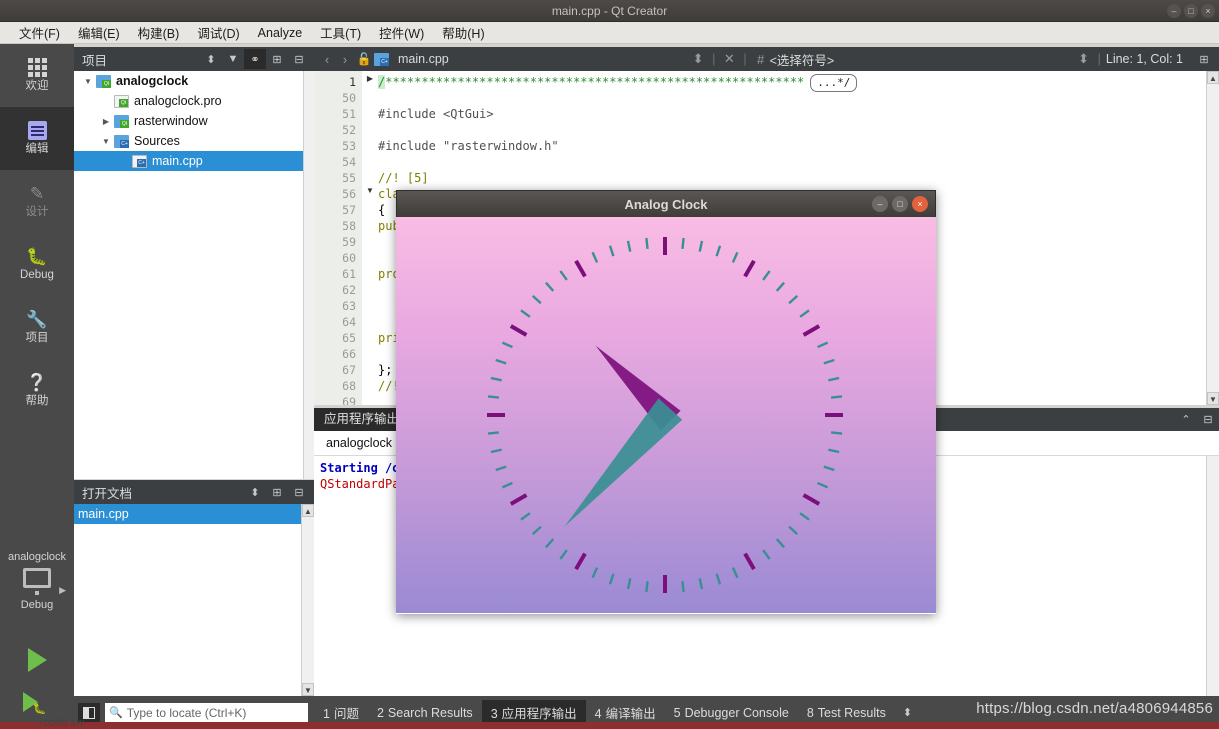 The height and width of the screenshot is (729, 1219). Describe the element at coordinates (194, 161) in the screenshot. I see `tree-item: C+ main.cpp` at that location.